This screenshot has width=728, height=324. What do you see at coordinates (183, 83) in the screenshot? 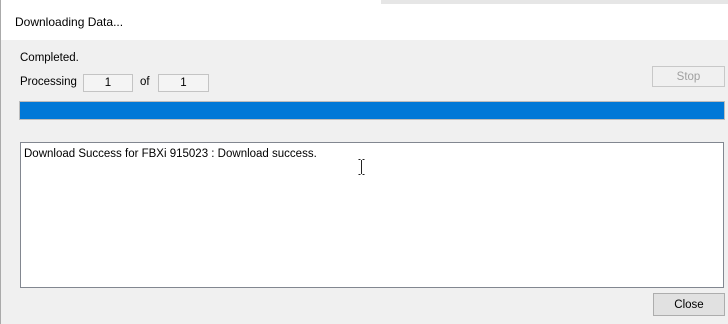
I see `processing-total-field: 1` at bounding box center [183, 83].